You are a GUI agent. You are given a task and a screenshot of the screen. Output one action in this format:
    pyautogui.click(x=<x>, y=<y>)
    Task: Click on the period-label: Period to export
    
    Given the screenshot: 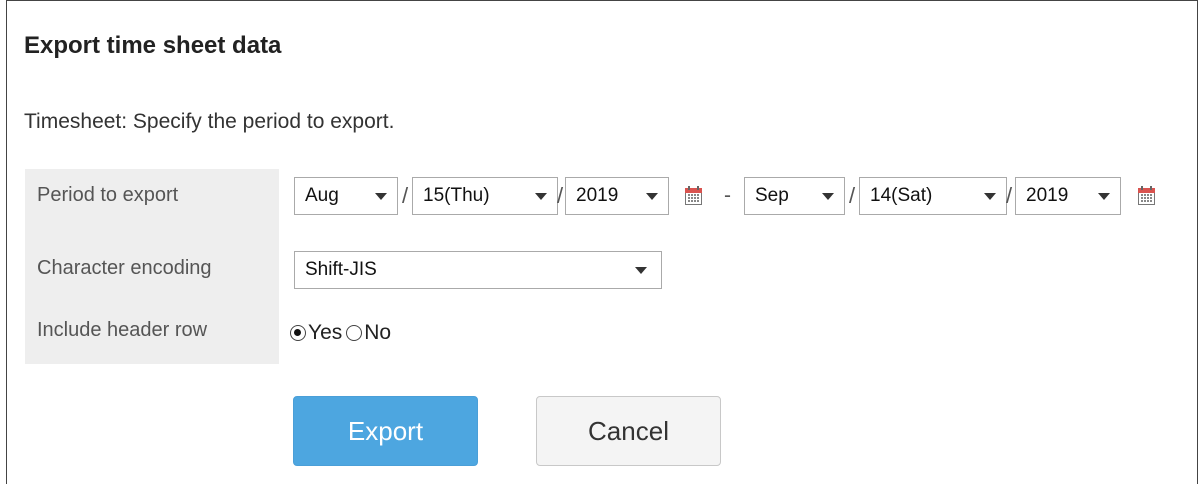 What is the action you would take?
    pyautogui.click(x=108, y=195)
    